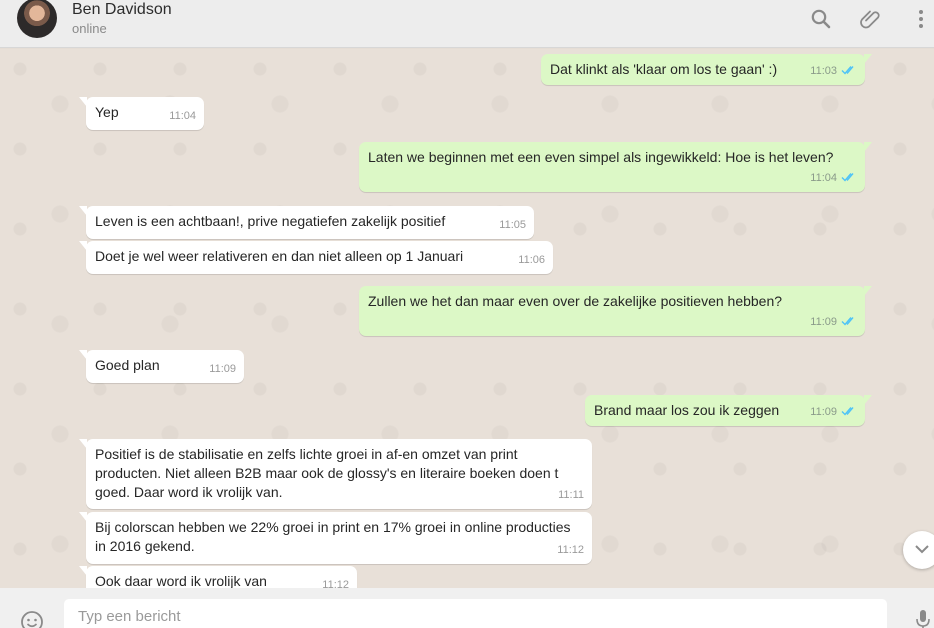 The image size is (934, 628). I want to click on message-time: 11:06, so click(531, 260).